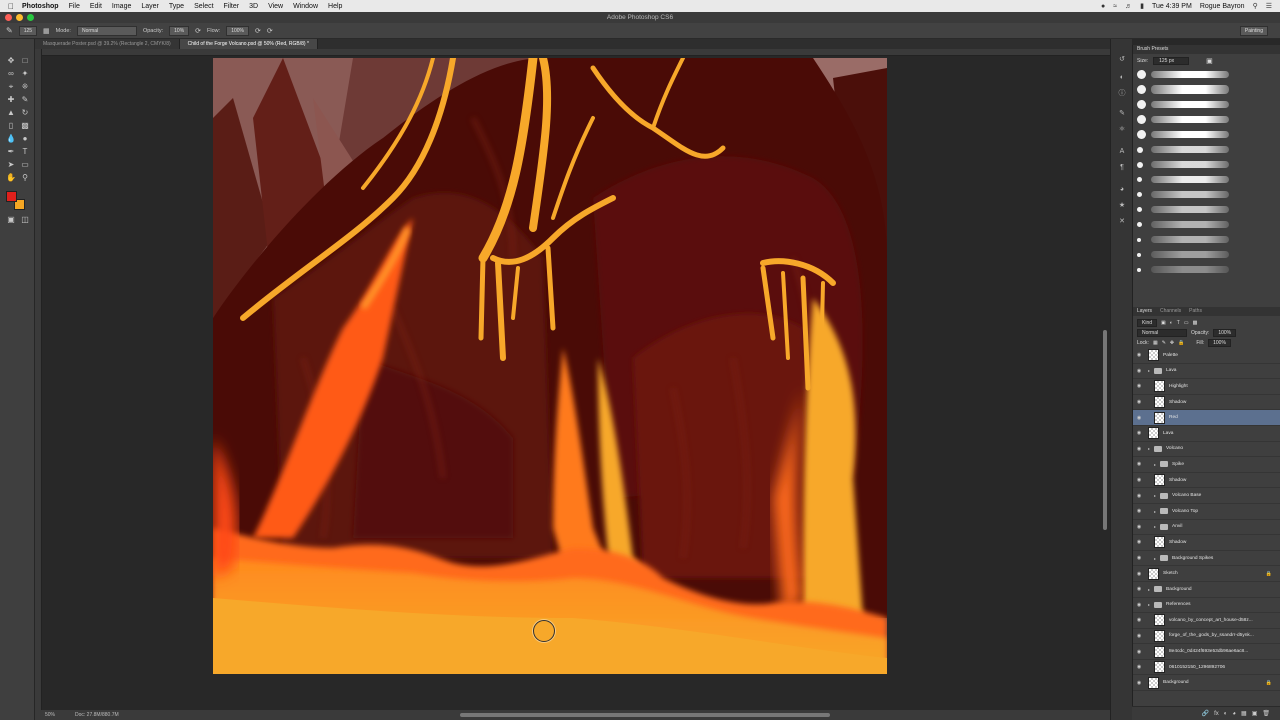  Describe the element at coordinates (1176, 682) in the screenshot. I see `layer-name: Background` at that location.